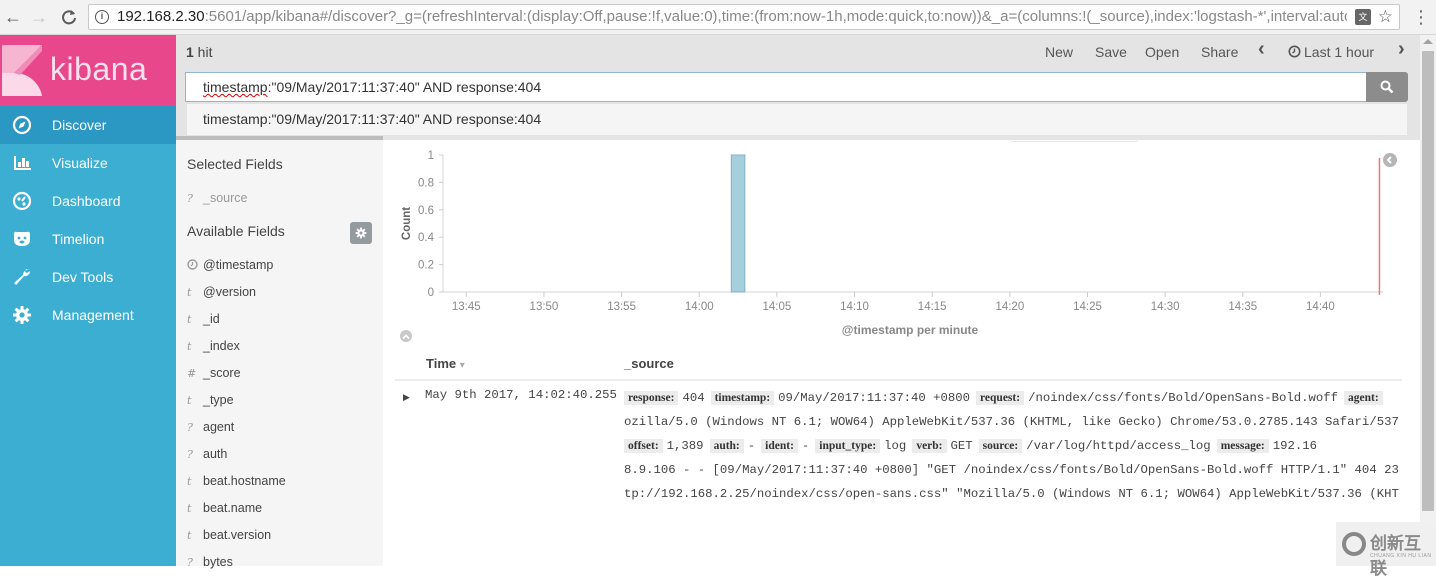  I want to click on y-axis-label: Count, so click(407, 223).